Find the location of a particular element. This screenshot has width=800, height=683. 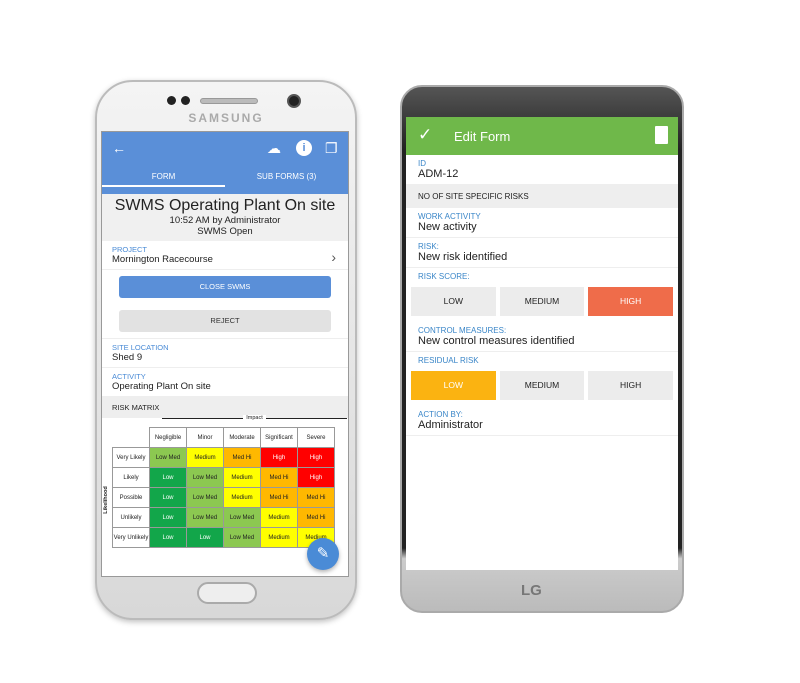

matrix-row: Possible Low Low Med Medium Med Hi Med Hi is located at coordinates (223, 497).